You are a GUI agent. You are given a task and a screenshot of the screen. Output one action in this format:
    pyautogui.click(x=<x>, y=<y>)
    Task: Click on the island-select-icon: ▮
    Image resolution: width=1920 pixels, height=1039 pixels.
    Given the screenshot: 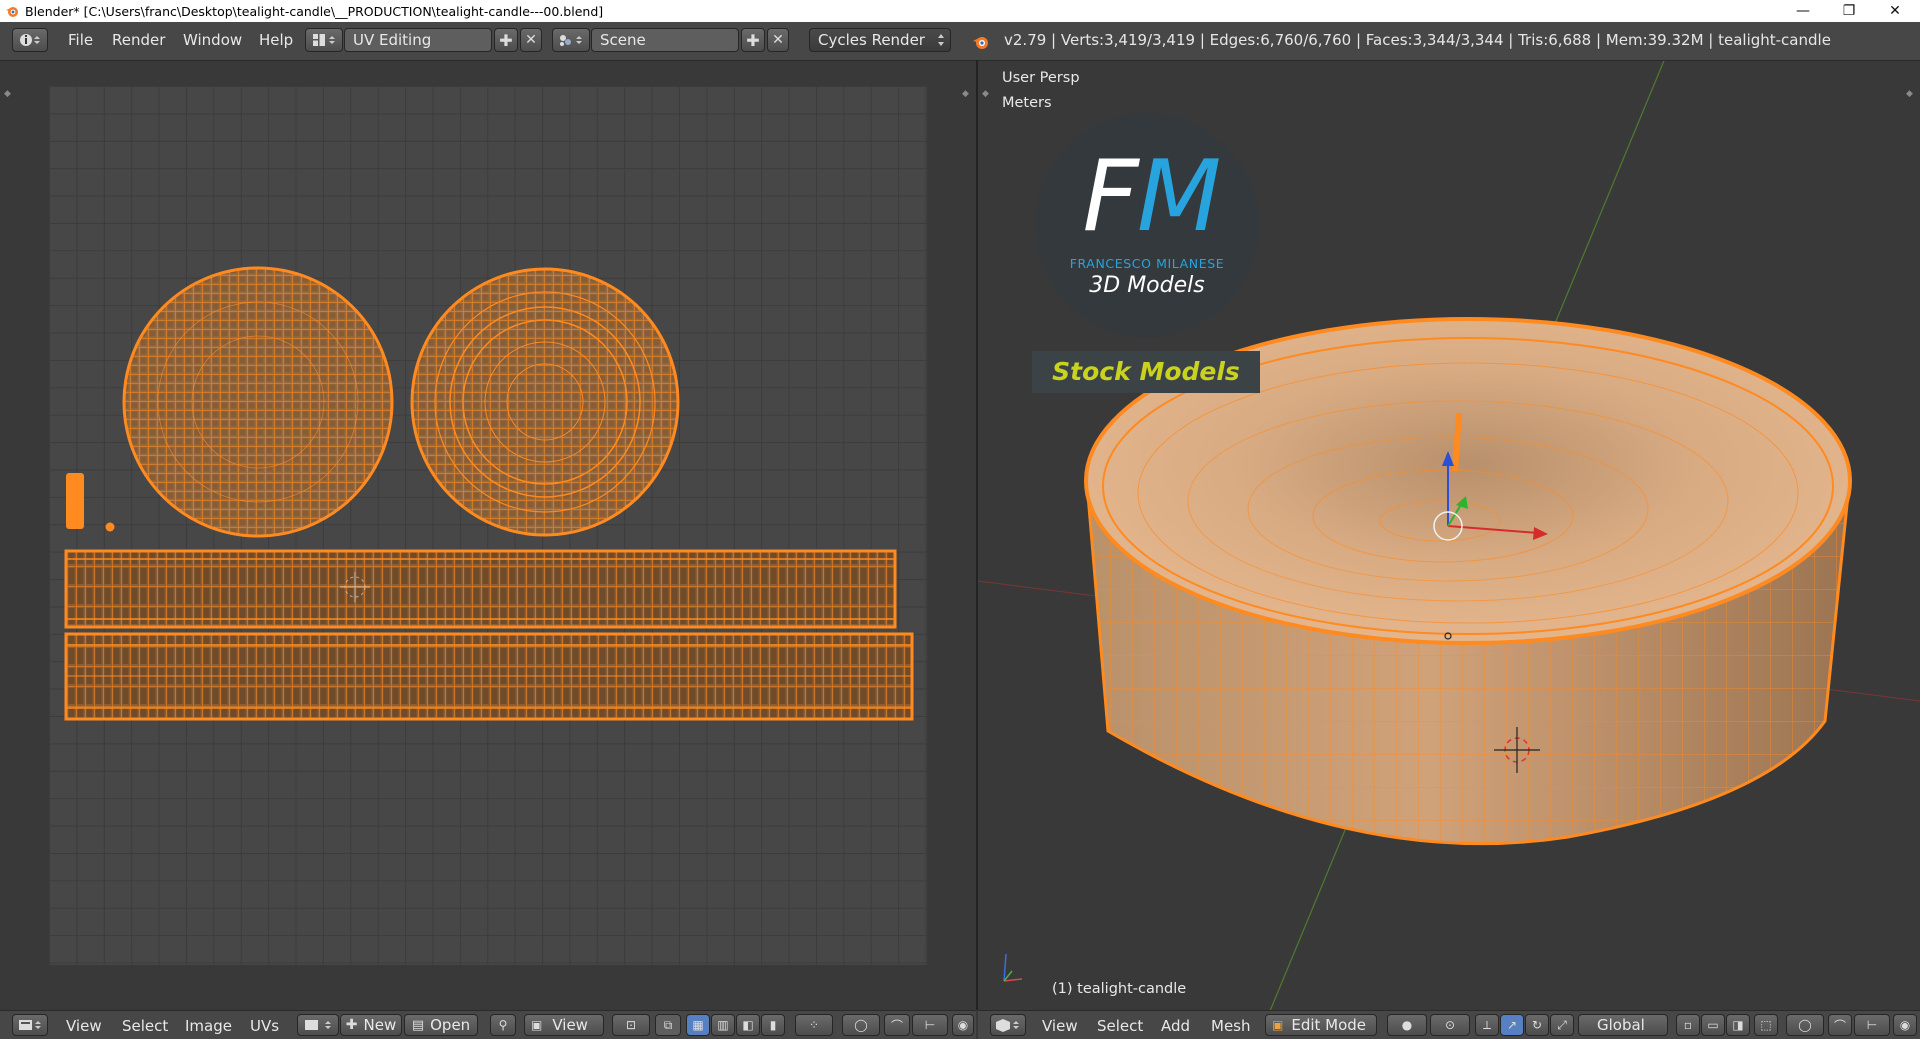 What is the action you would take?
    pyautogui.click(x=773, y=1025)
    